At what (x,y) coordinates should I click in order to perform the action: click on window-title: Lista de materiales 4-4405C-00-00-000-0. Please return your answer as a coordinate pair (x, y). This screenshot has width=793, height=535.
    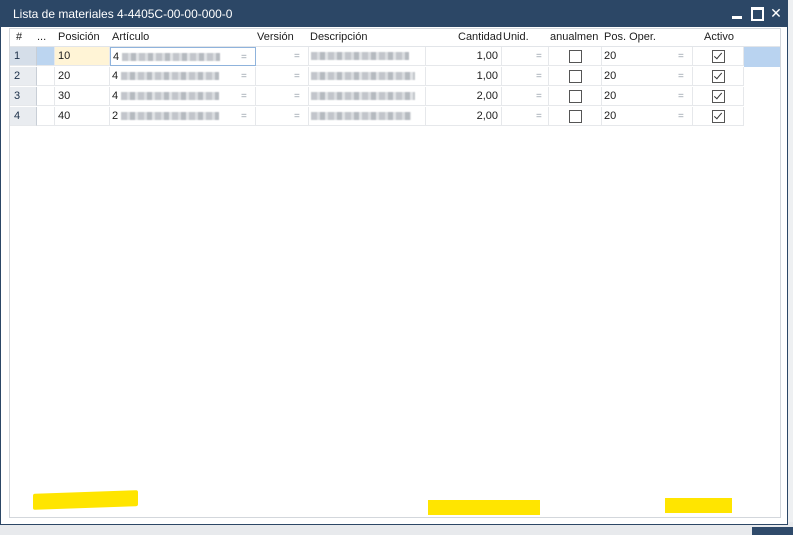
    Looking at the image, I should click on (123, 14).